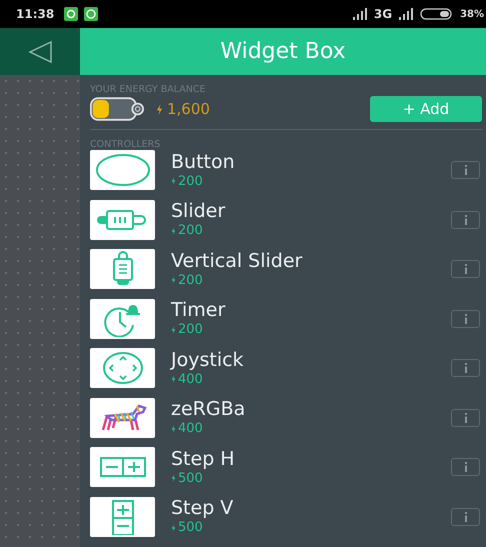  I want to click on battery-percent: 38%, so click(472, 14).